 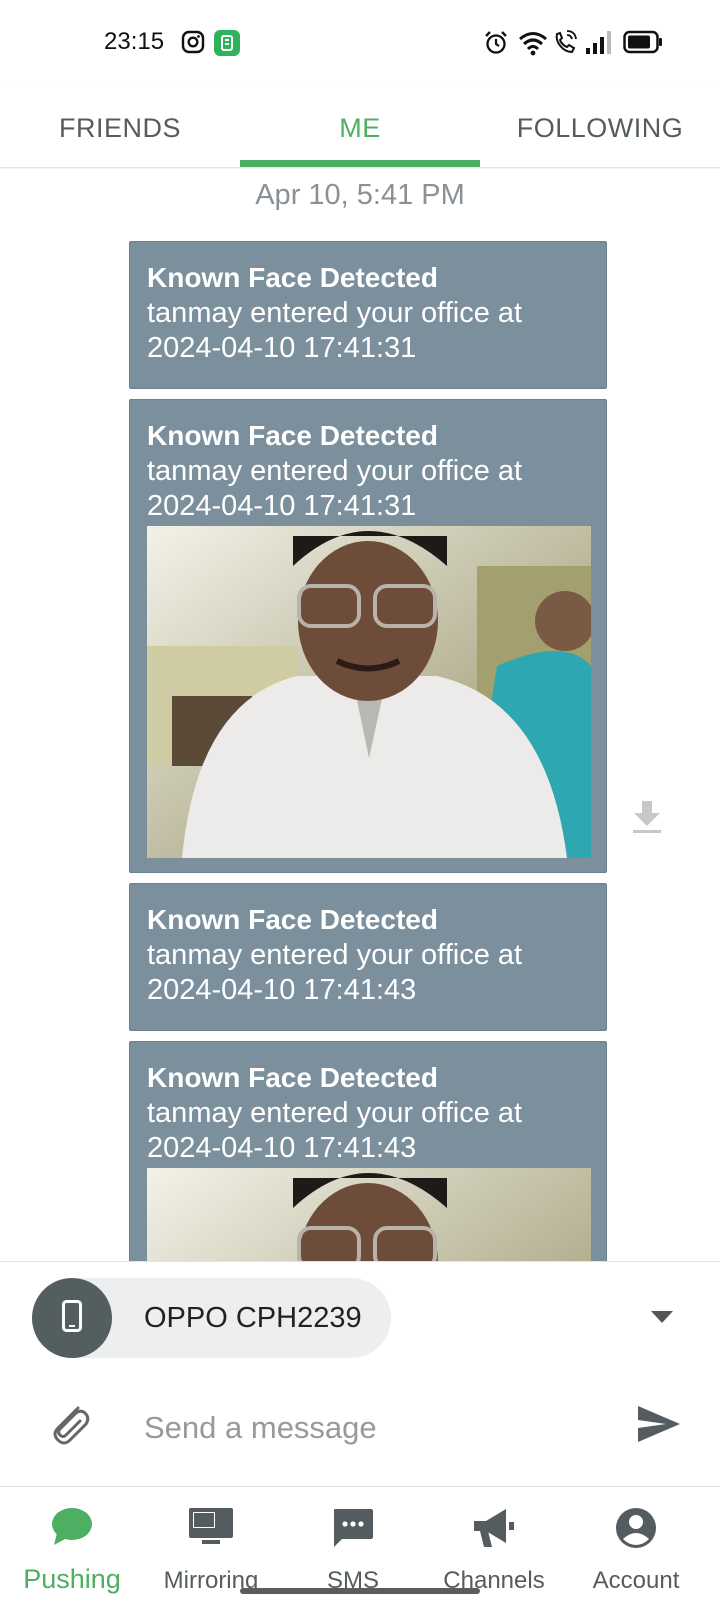 I want to click on app-notification-icon, so click(x=227, y=45).